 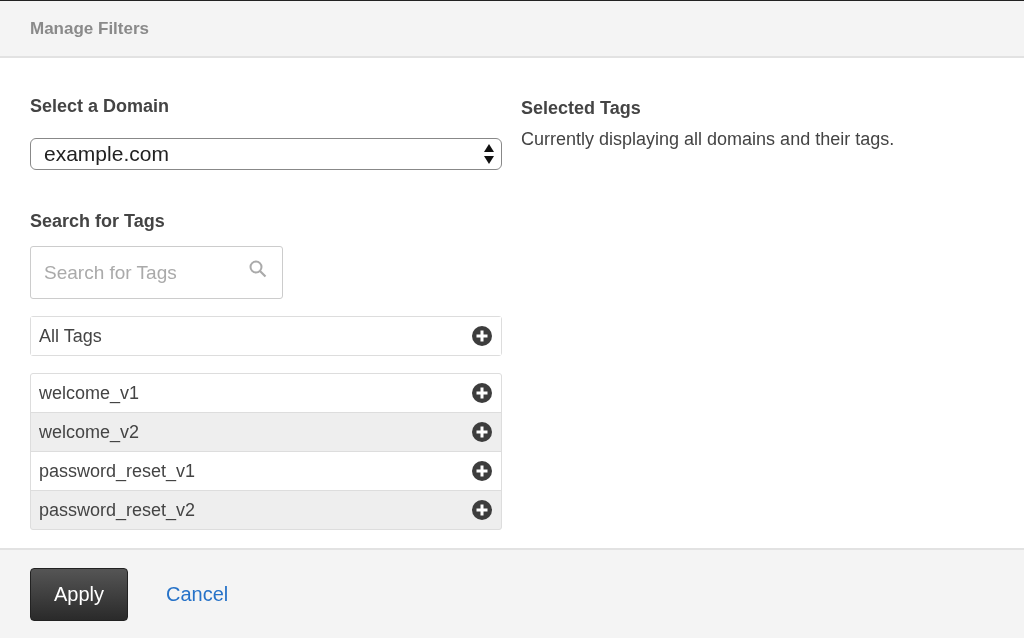 What do you see at coordinates (266, 393) in the screenshot?
I see `tag-row: welcome_v1` at bounding box center [266, 393].